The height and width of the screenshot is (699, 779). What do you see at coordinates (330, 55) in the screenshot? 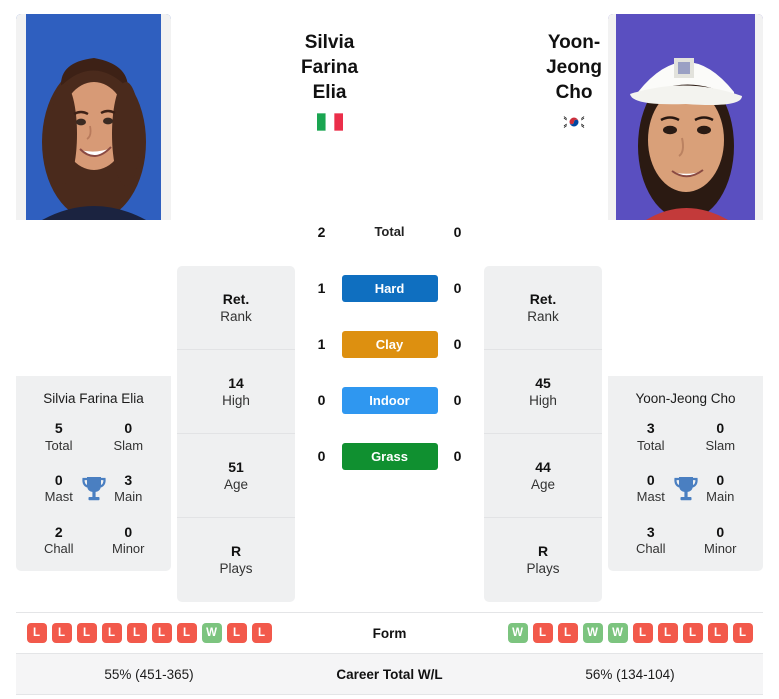
I see `left-player-name-line1: Silvia Farina` at bounding box center [330, 55].